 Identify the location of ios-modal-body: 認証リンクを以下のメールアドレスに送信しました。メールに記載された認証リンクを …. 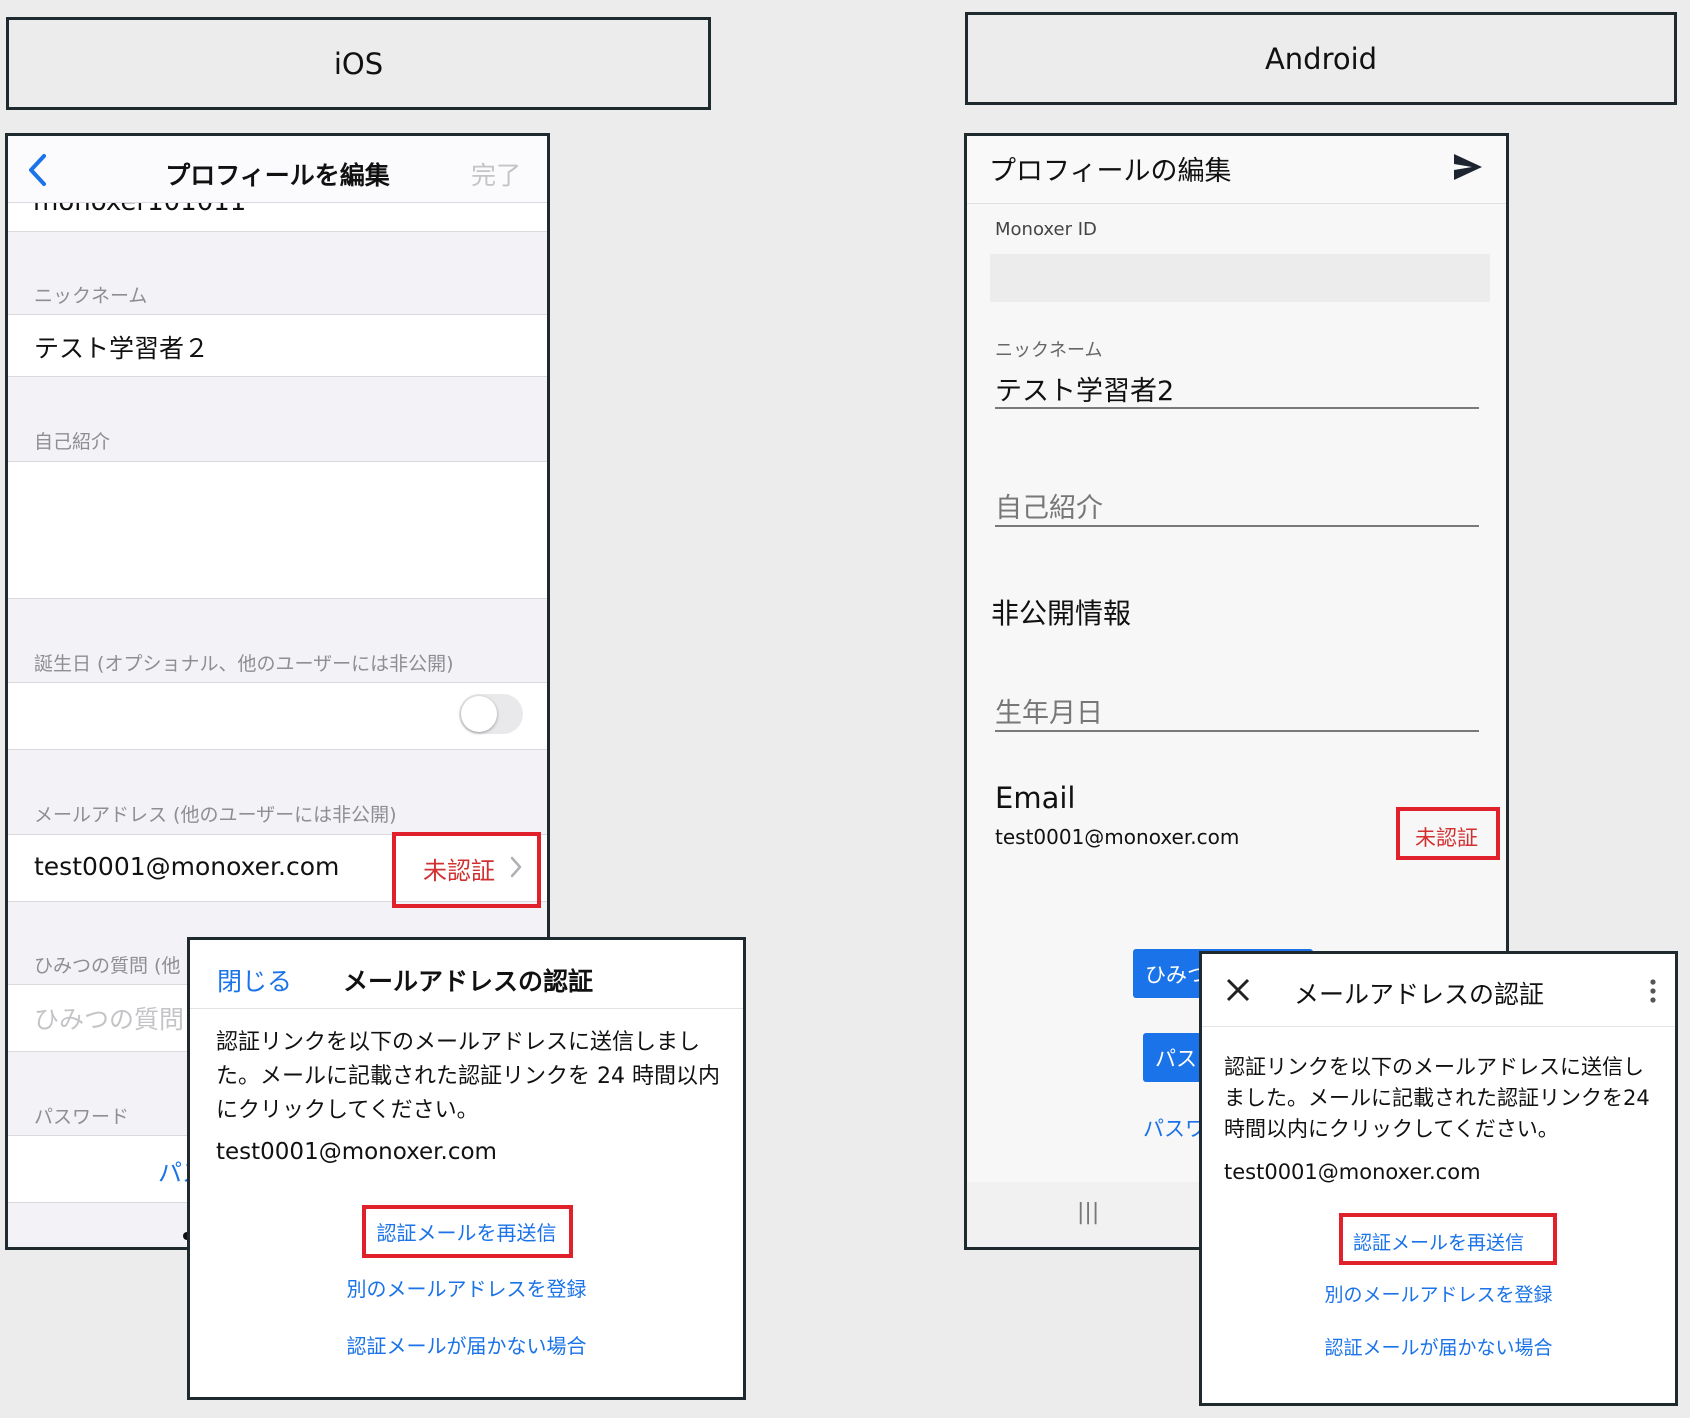
(468, 1076).